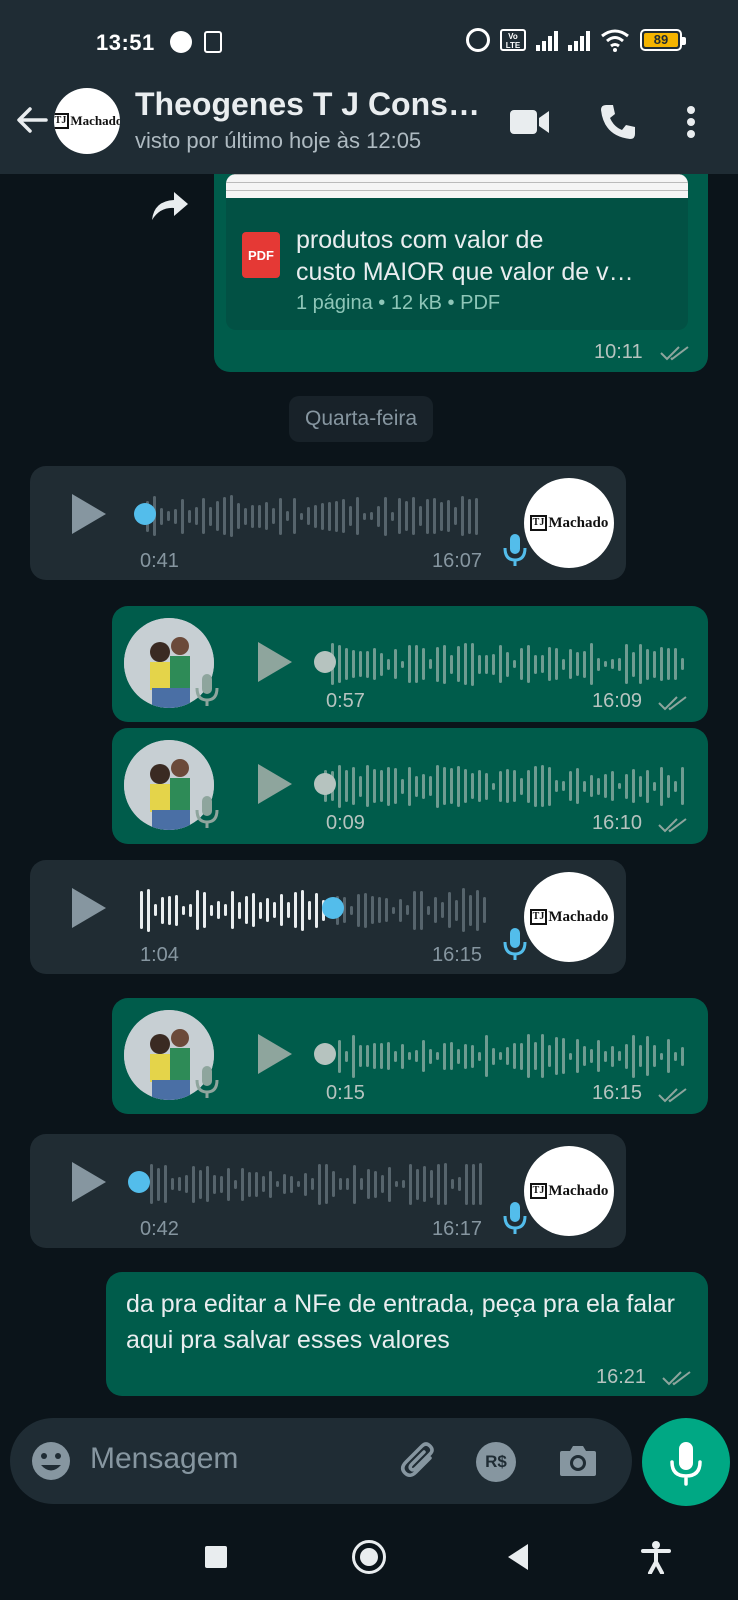 The image size is (738, 1600). Describe the element at coordinates (457, 1229) in the screenshot. I see `message-time: 16:17` at that location.